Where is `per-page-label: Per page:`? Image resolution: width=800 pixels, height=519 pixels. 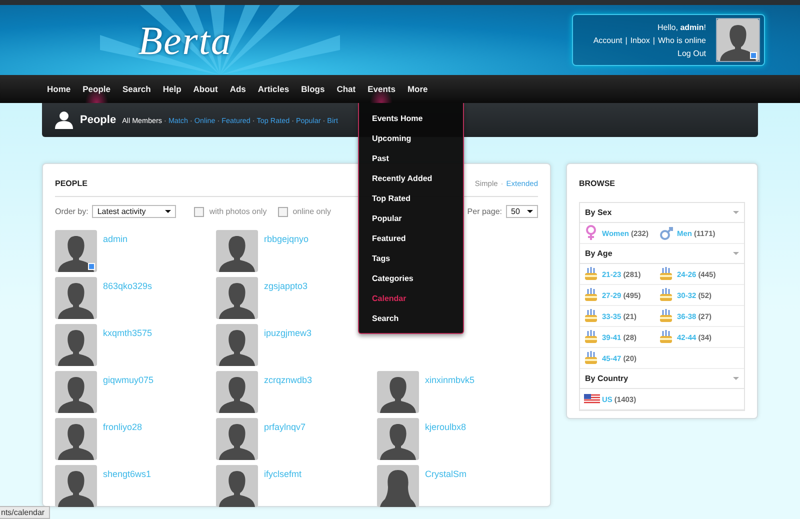 per-page-label: Per page: is located at coordinates (484, 211).